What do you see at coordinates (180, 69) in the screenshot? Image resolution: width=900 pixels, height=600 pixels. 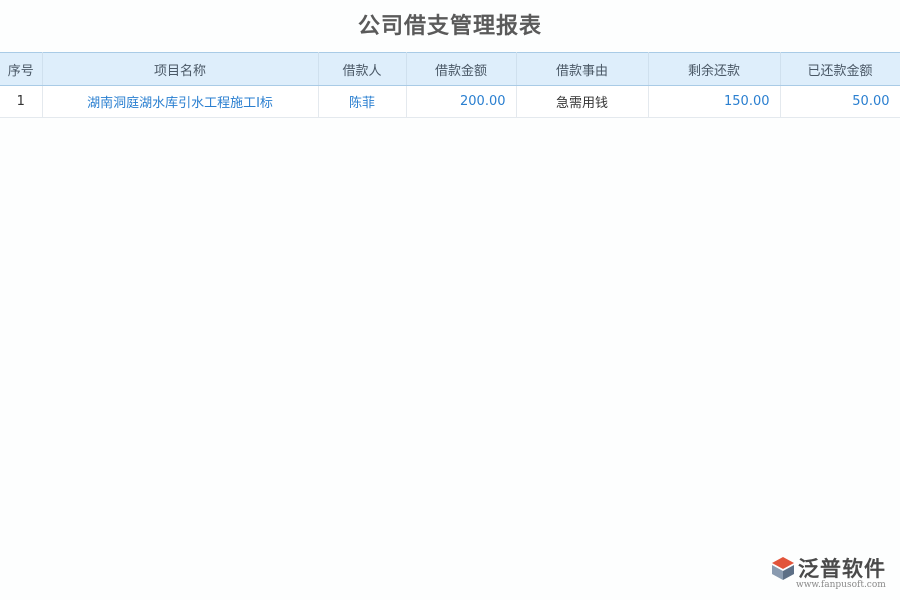 I see `column-header-project: 项目名称` at bounding box center [180, 69].